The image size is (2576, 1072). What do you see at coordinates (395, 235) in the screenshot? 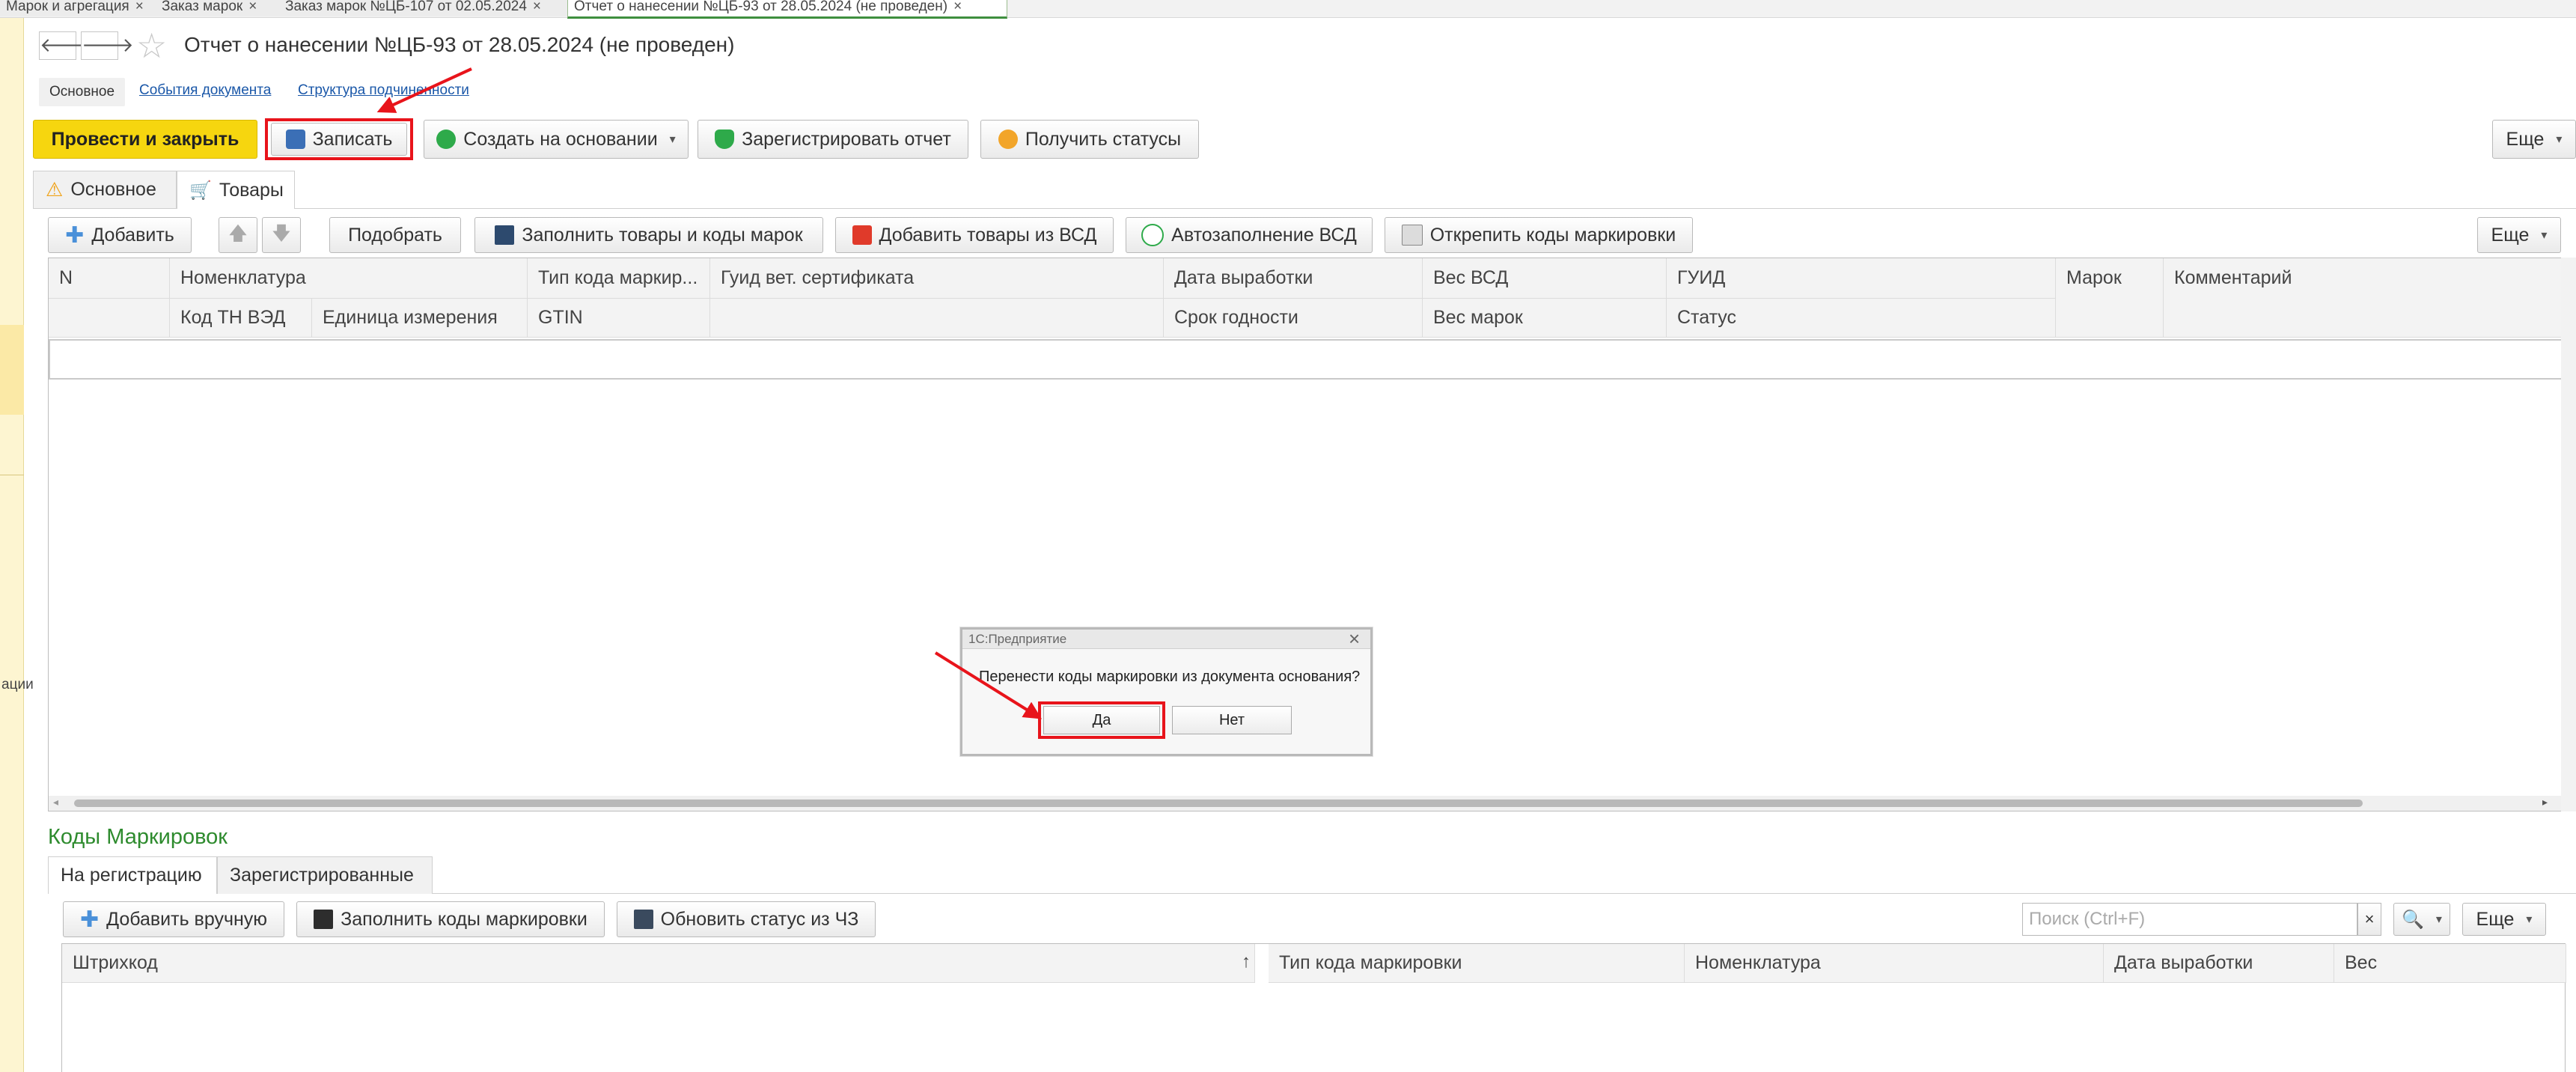
I see `pick-button: Подобрать` at bounding box center [395, 235].